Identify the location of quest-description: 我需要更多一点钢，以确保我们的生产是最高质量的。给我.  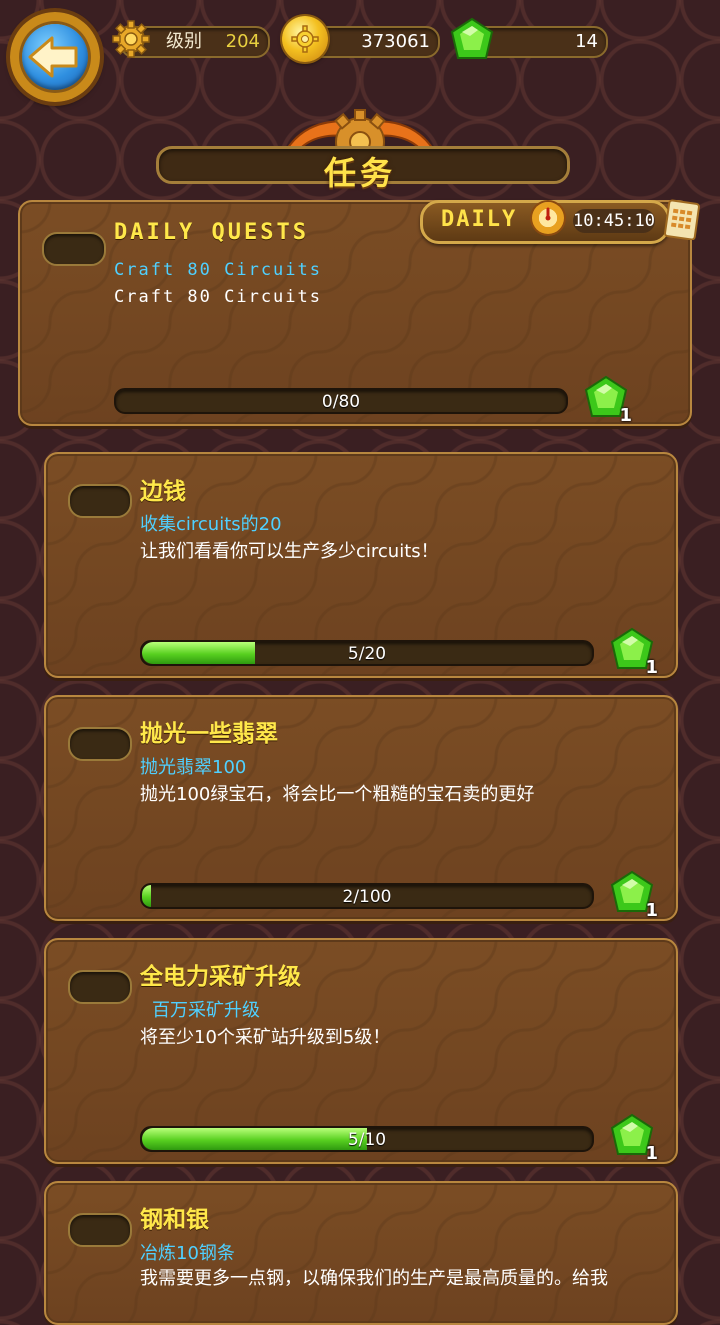
(374, 1278).